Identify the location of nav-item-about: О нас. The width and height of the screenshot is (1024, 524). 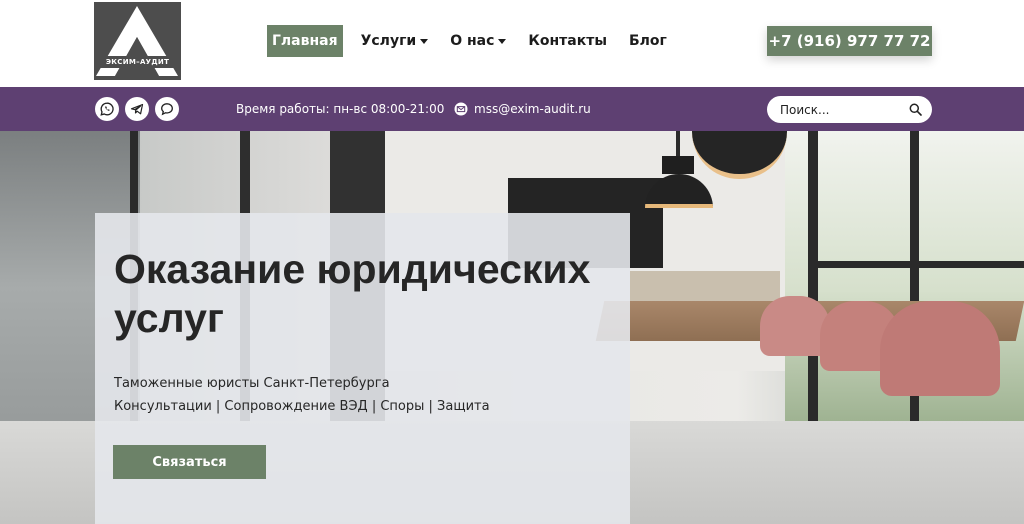
(478, 41).